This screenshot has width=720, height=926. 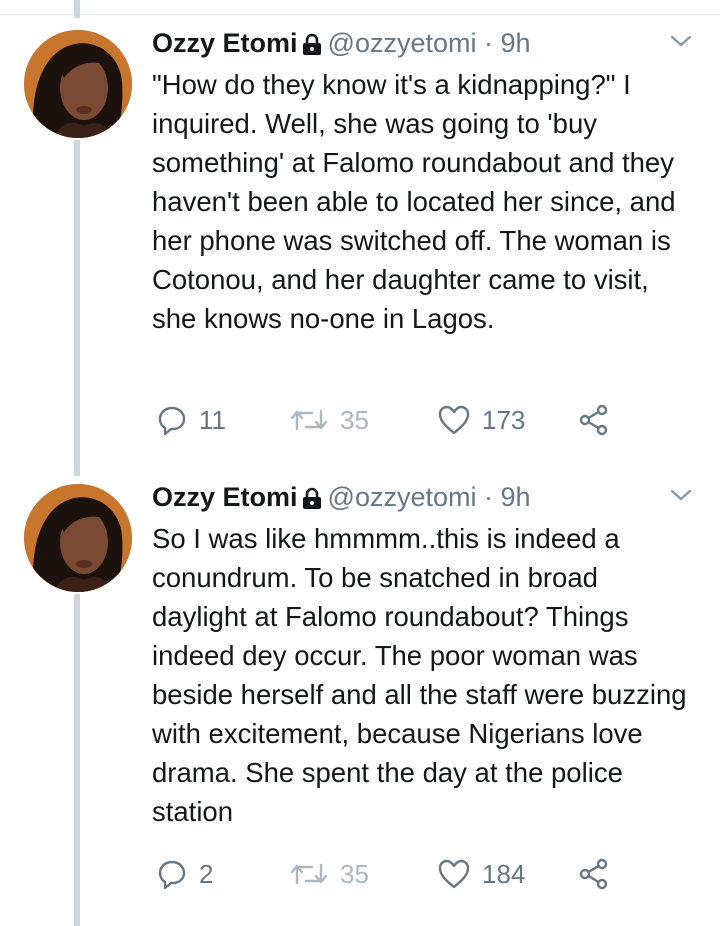 I want to click on reply-count: 2, so click(x=206, y=873).